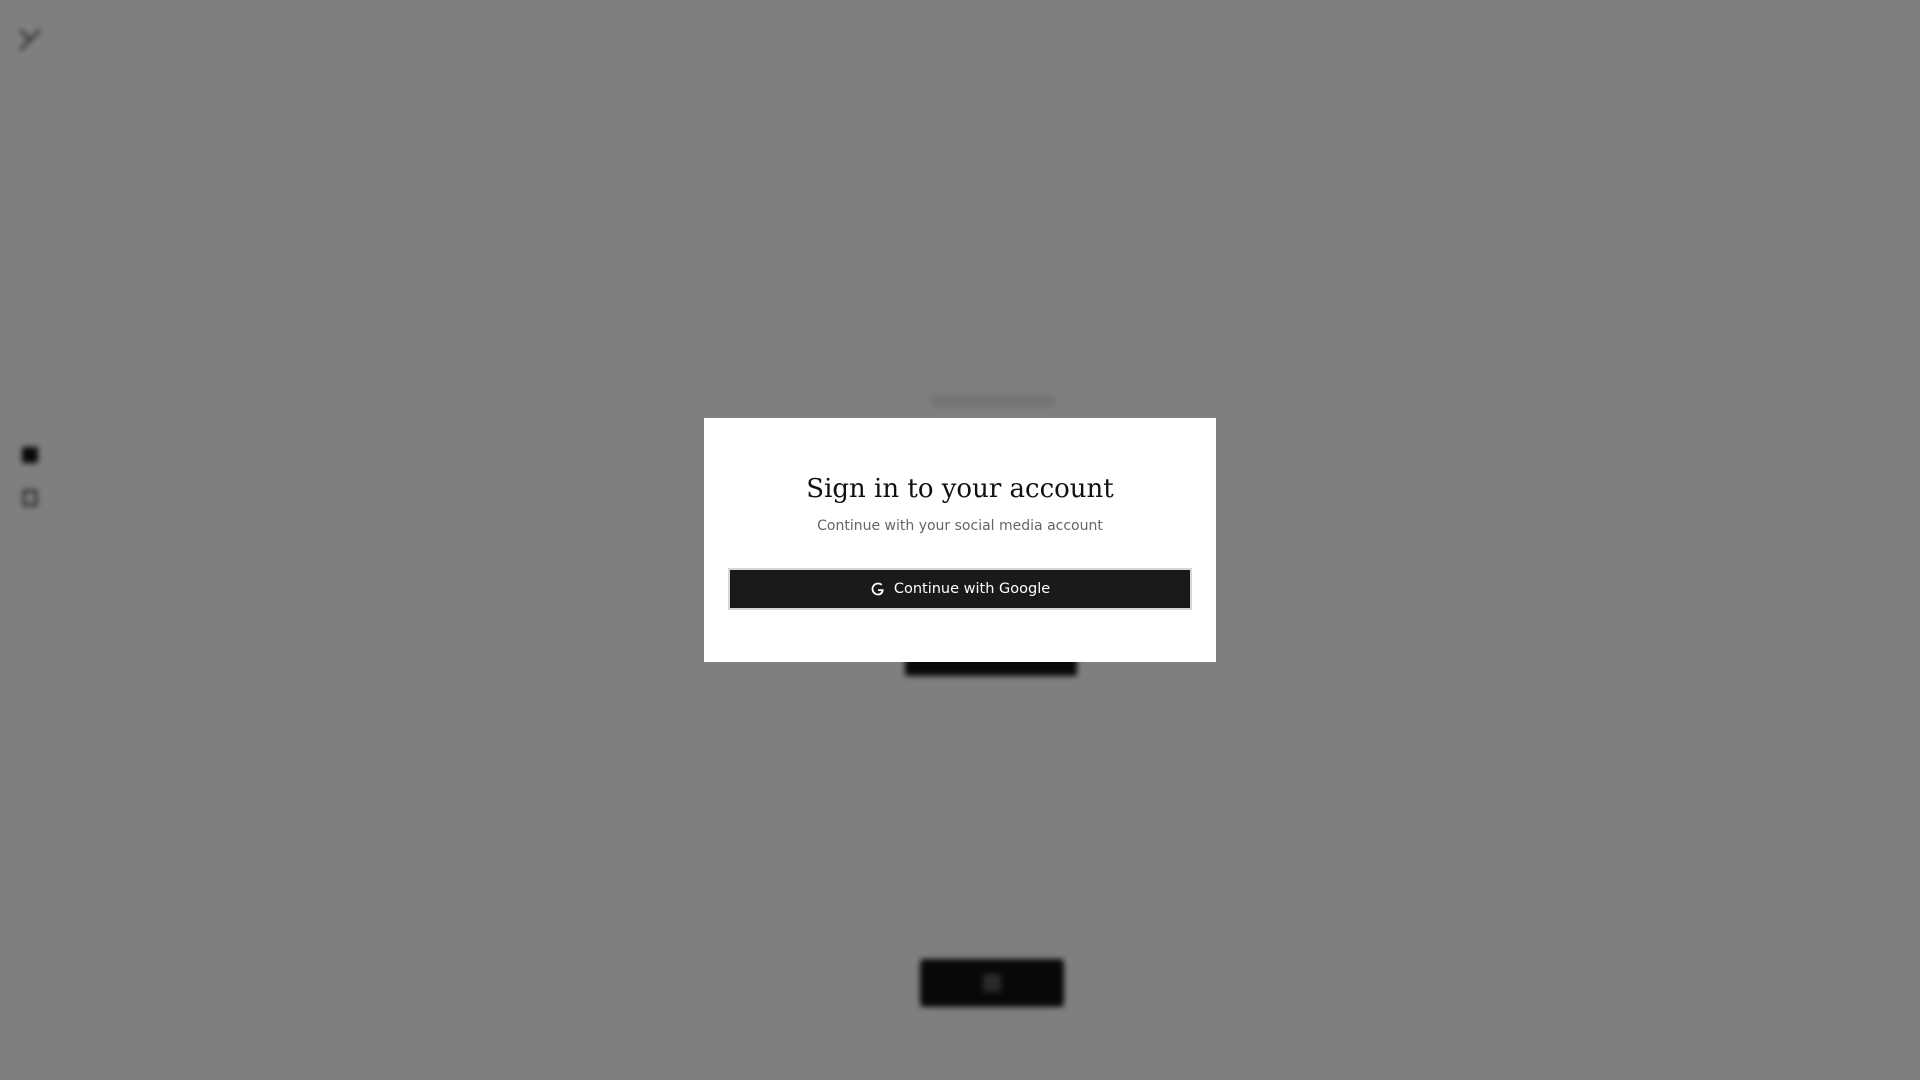 The width and height of the screenshot is (1920, 1080). I want to click on modal-title: Sign in to your account, so click(960, 489).